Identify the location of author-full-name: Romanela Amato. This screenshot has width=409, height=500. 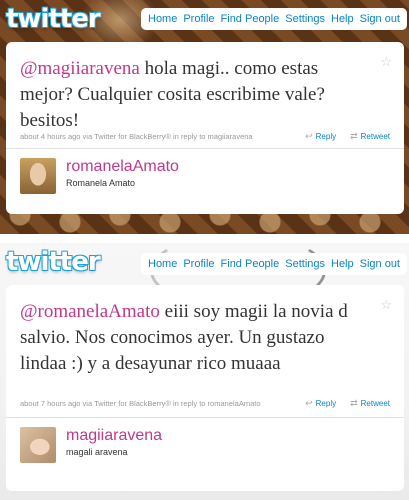
(101, 183).